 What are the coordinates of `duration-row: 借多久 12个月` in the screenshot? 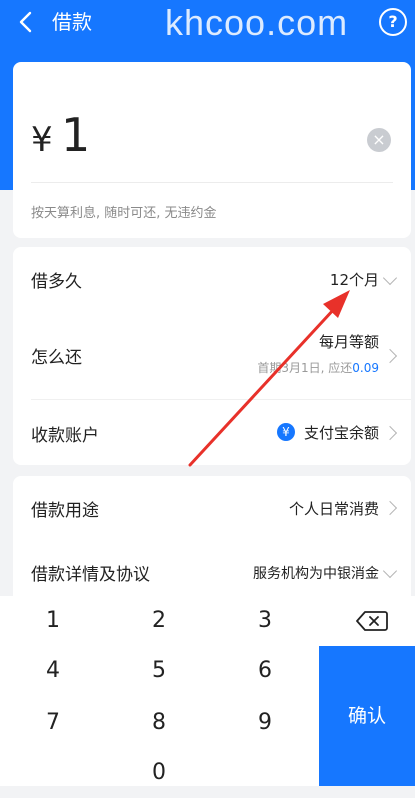 It's located at (212, 279).